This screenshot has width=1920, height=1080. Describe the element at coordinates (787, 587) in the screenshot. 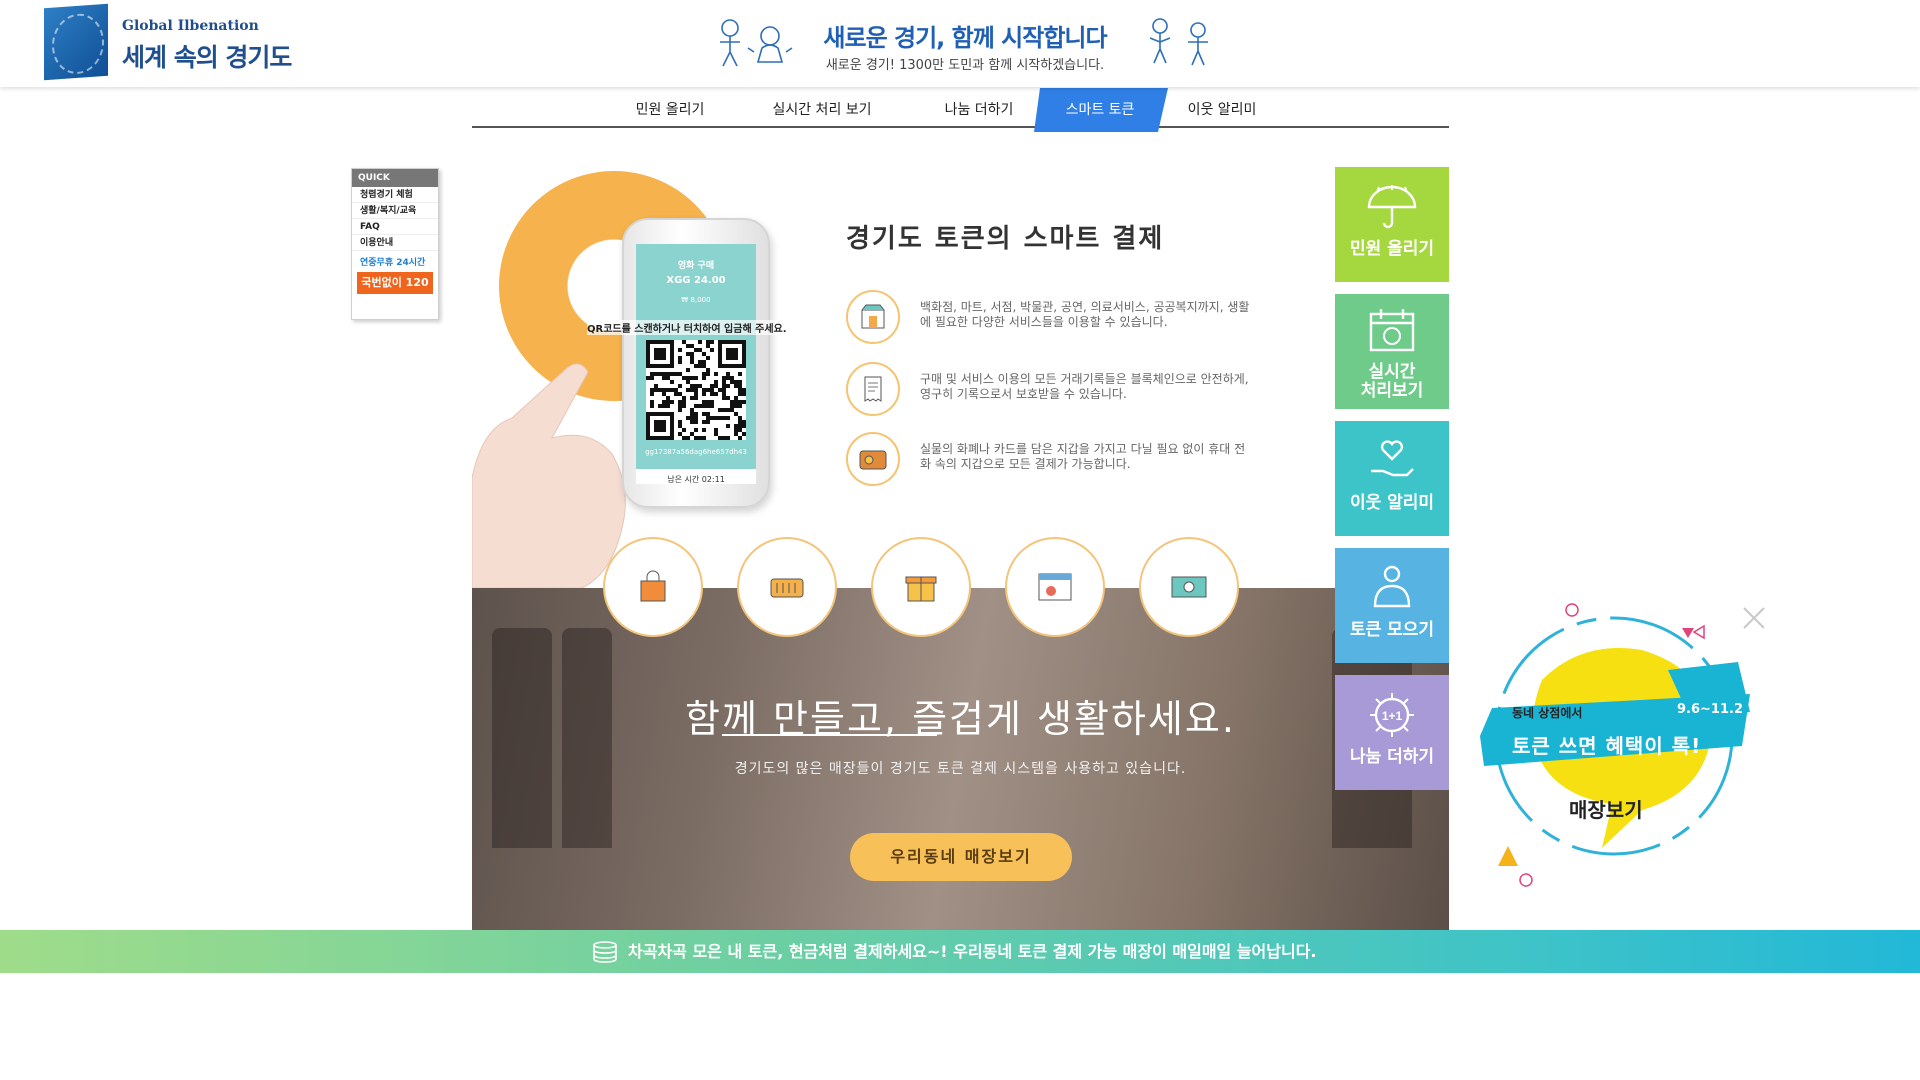

I see `market-basket-icon` at that location.